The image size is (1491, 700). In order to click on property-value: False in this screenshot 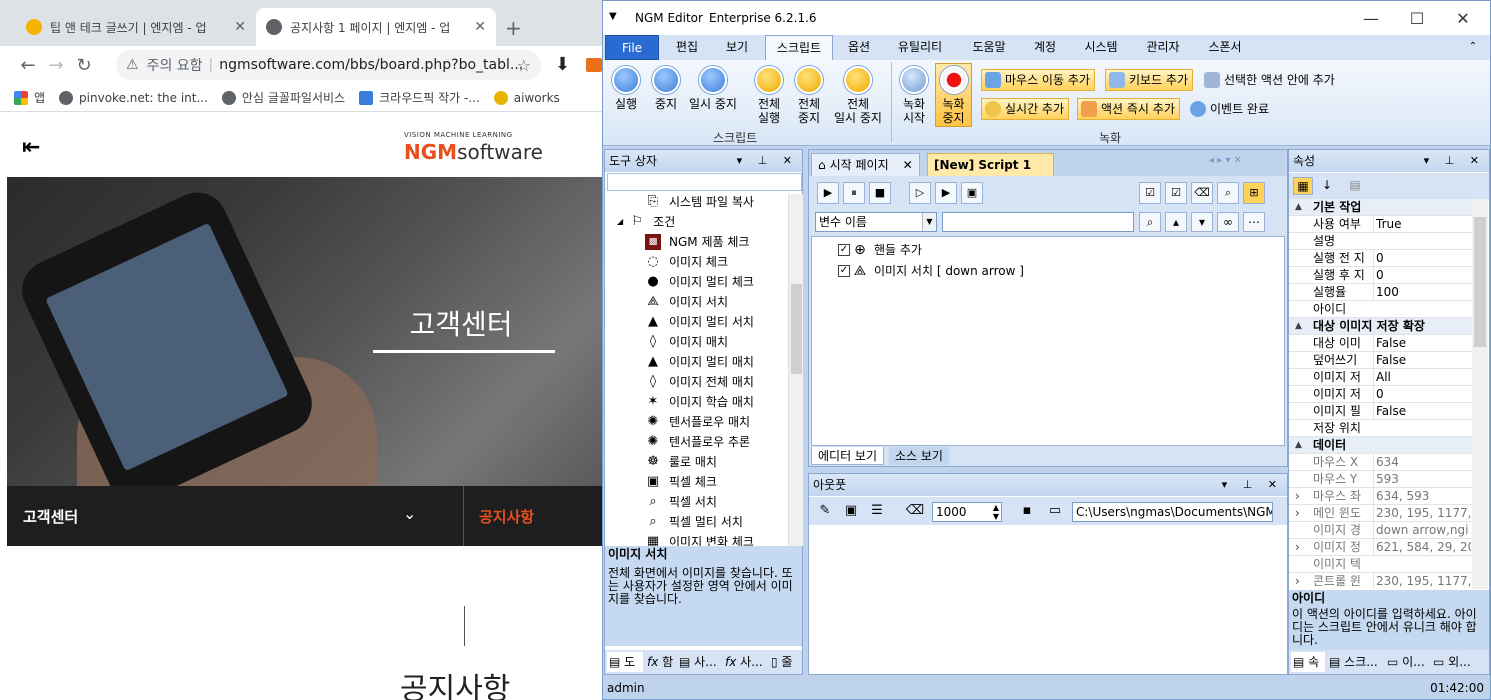, I will do `click(1422, 411)`.